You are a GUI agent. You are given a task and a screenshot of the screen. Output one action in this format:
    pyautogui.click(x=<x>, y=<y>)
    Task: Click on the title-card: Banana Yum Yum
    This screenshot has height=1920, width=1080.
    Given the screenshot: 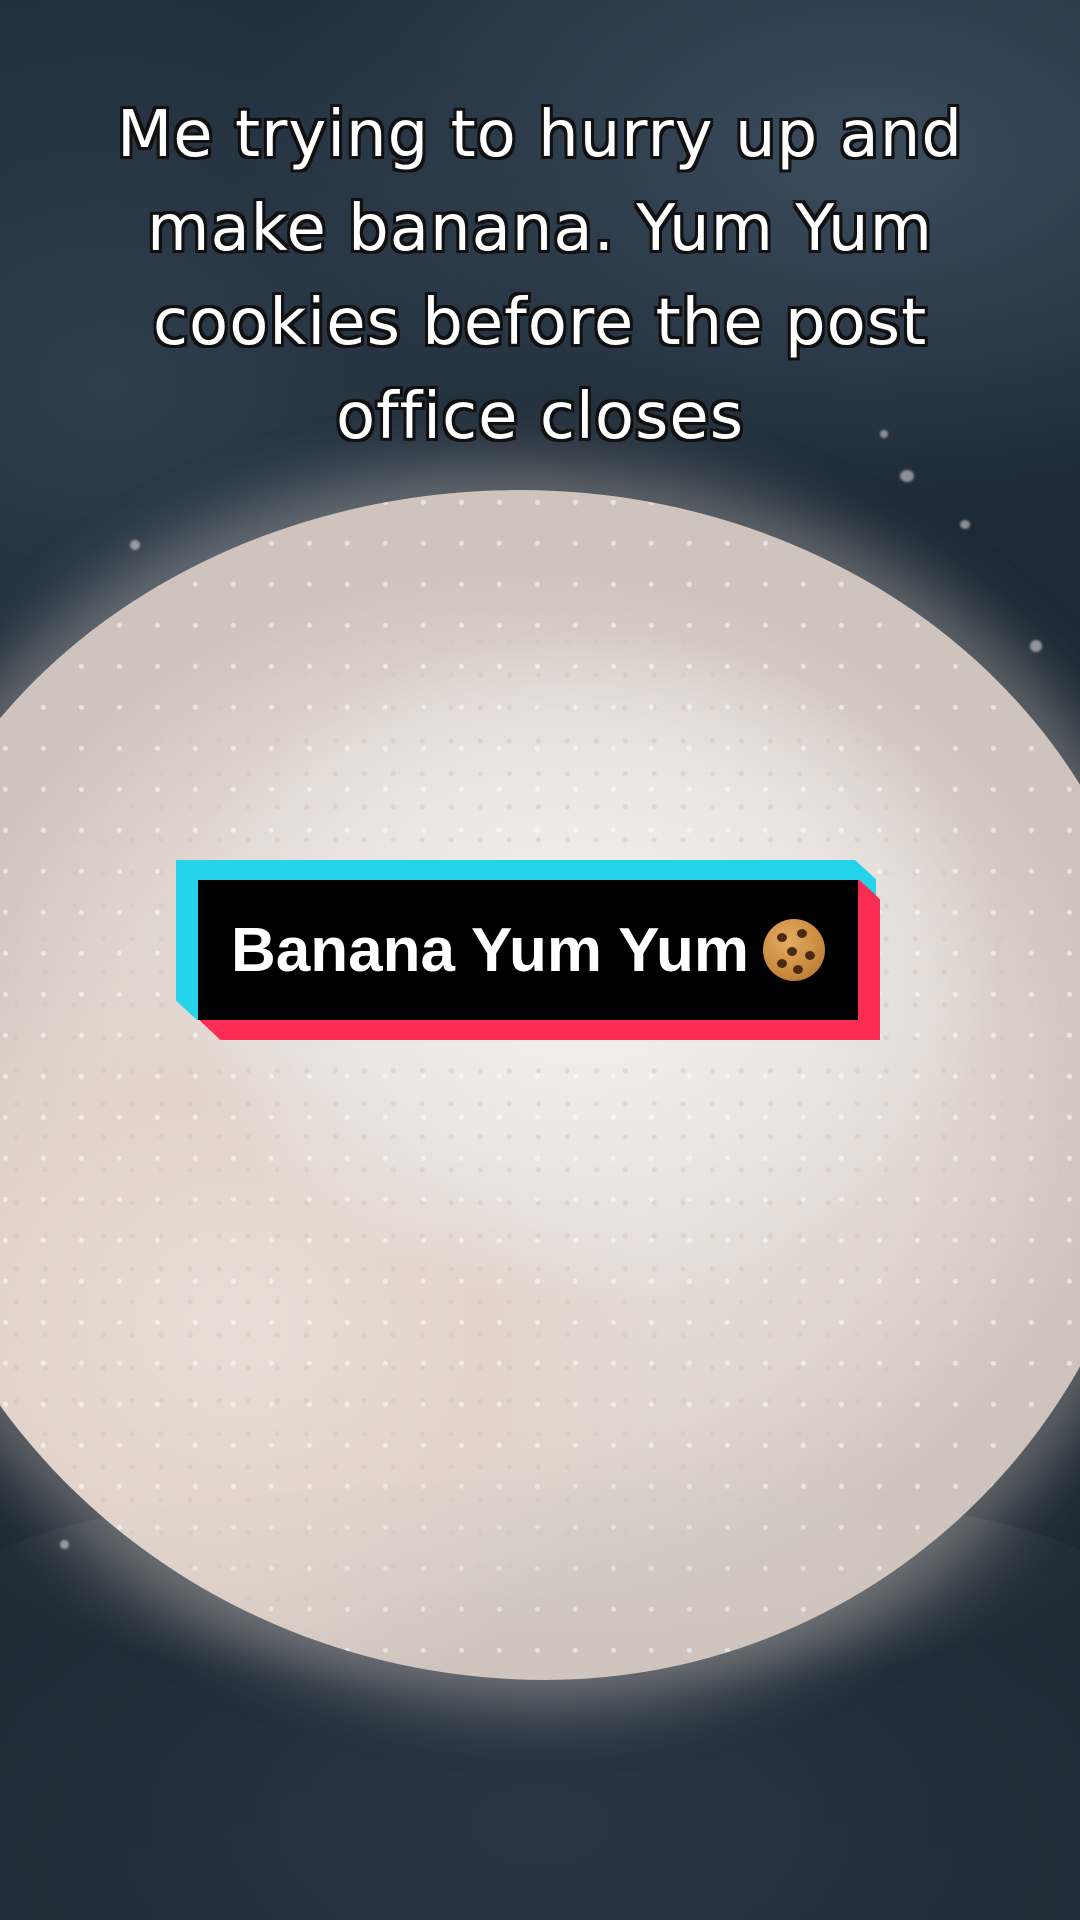 What is the action you would take?
    pyautogui.click(x=528, y=950)
    